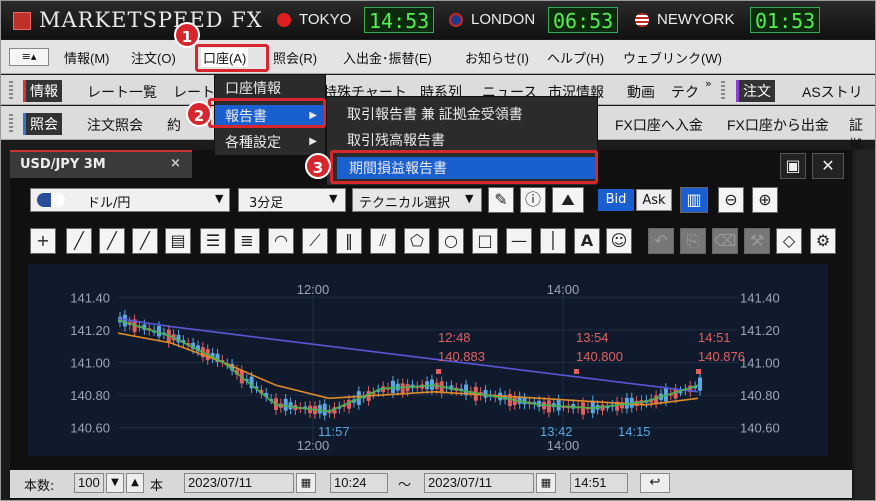  I want to click on horizontal-lines-icon: ☰, so click(213, 241).